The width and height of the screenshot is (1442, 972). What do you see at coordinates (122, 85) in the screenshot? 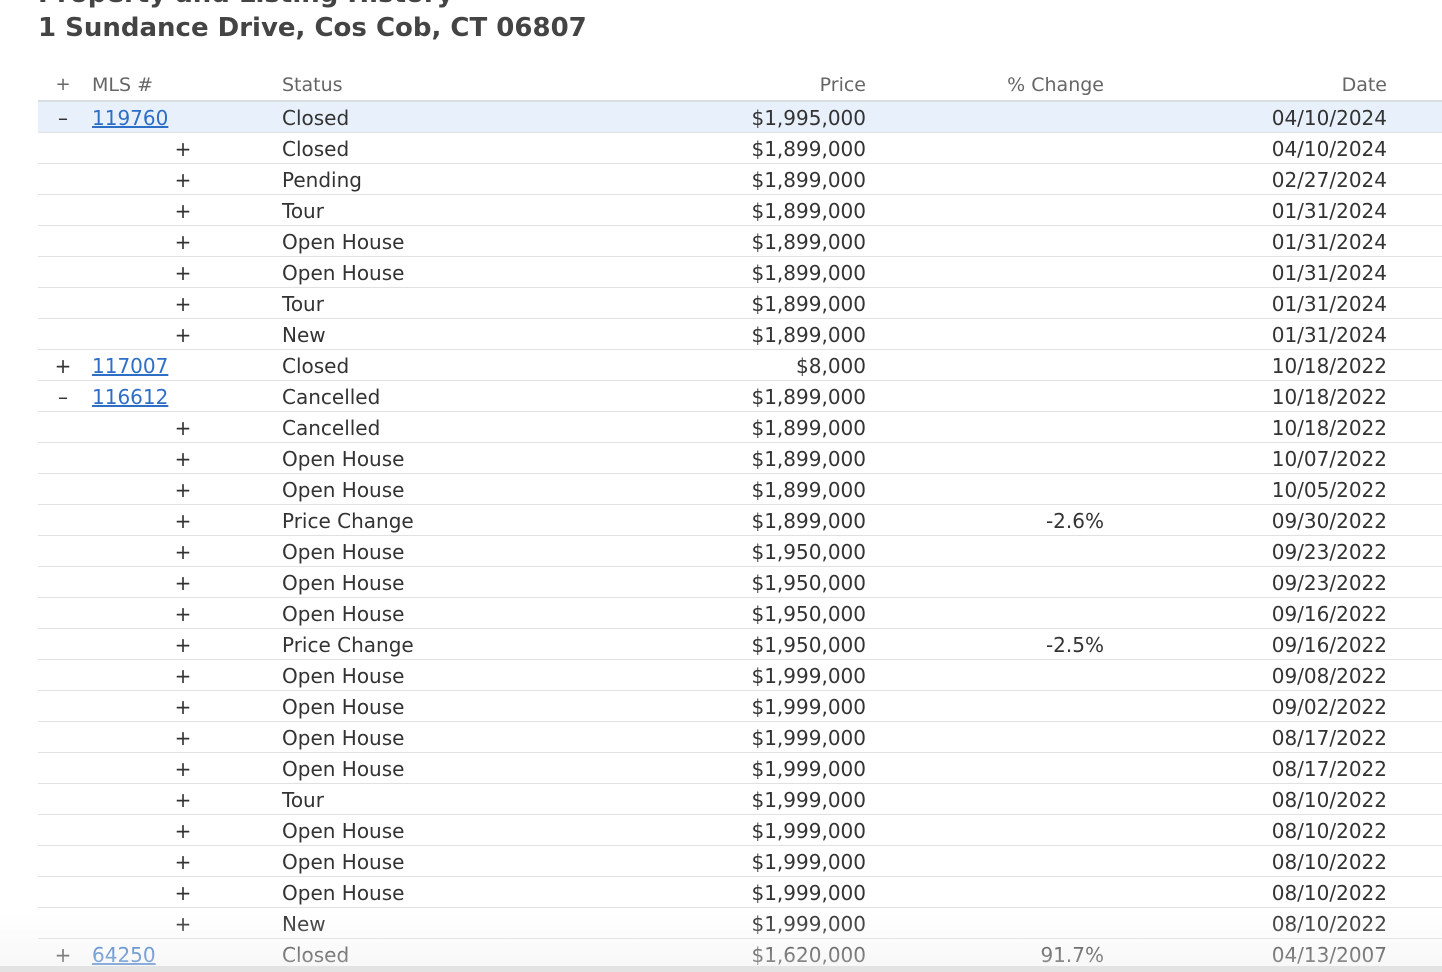
I see `header-mls: MLS #` at bounding box center [122, 85].